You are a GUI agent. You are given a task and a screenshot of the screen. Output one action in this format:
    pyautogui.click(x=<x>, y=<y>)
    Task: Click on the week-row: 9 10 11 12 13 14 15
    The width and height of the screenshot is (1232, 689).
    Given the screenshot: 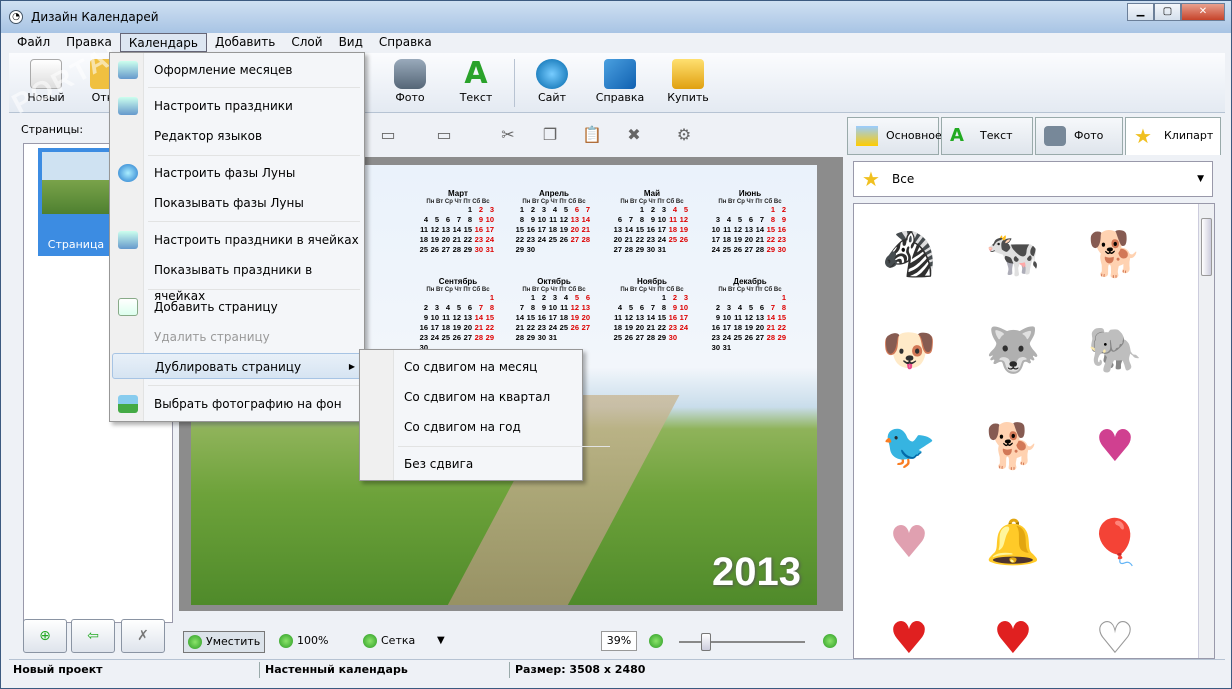 What is the action you would take?
    pyautogui.click(x=458, y=317)
    